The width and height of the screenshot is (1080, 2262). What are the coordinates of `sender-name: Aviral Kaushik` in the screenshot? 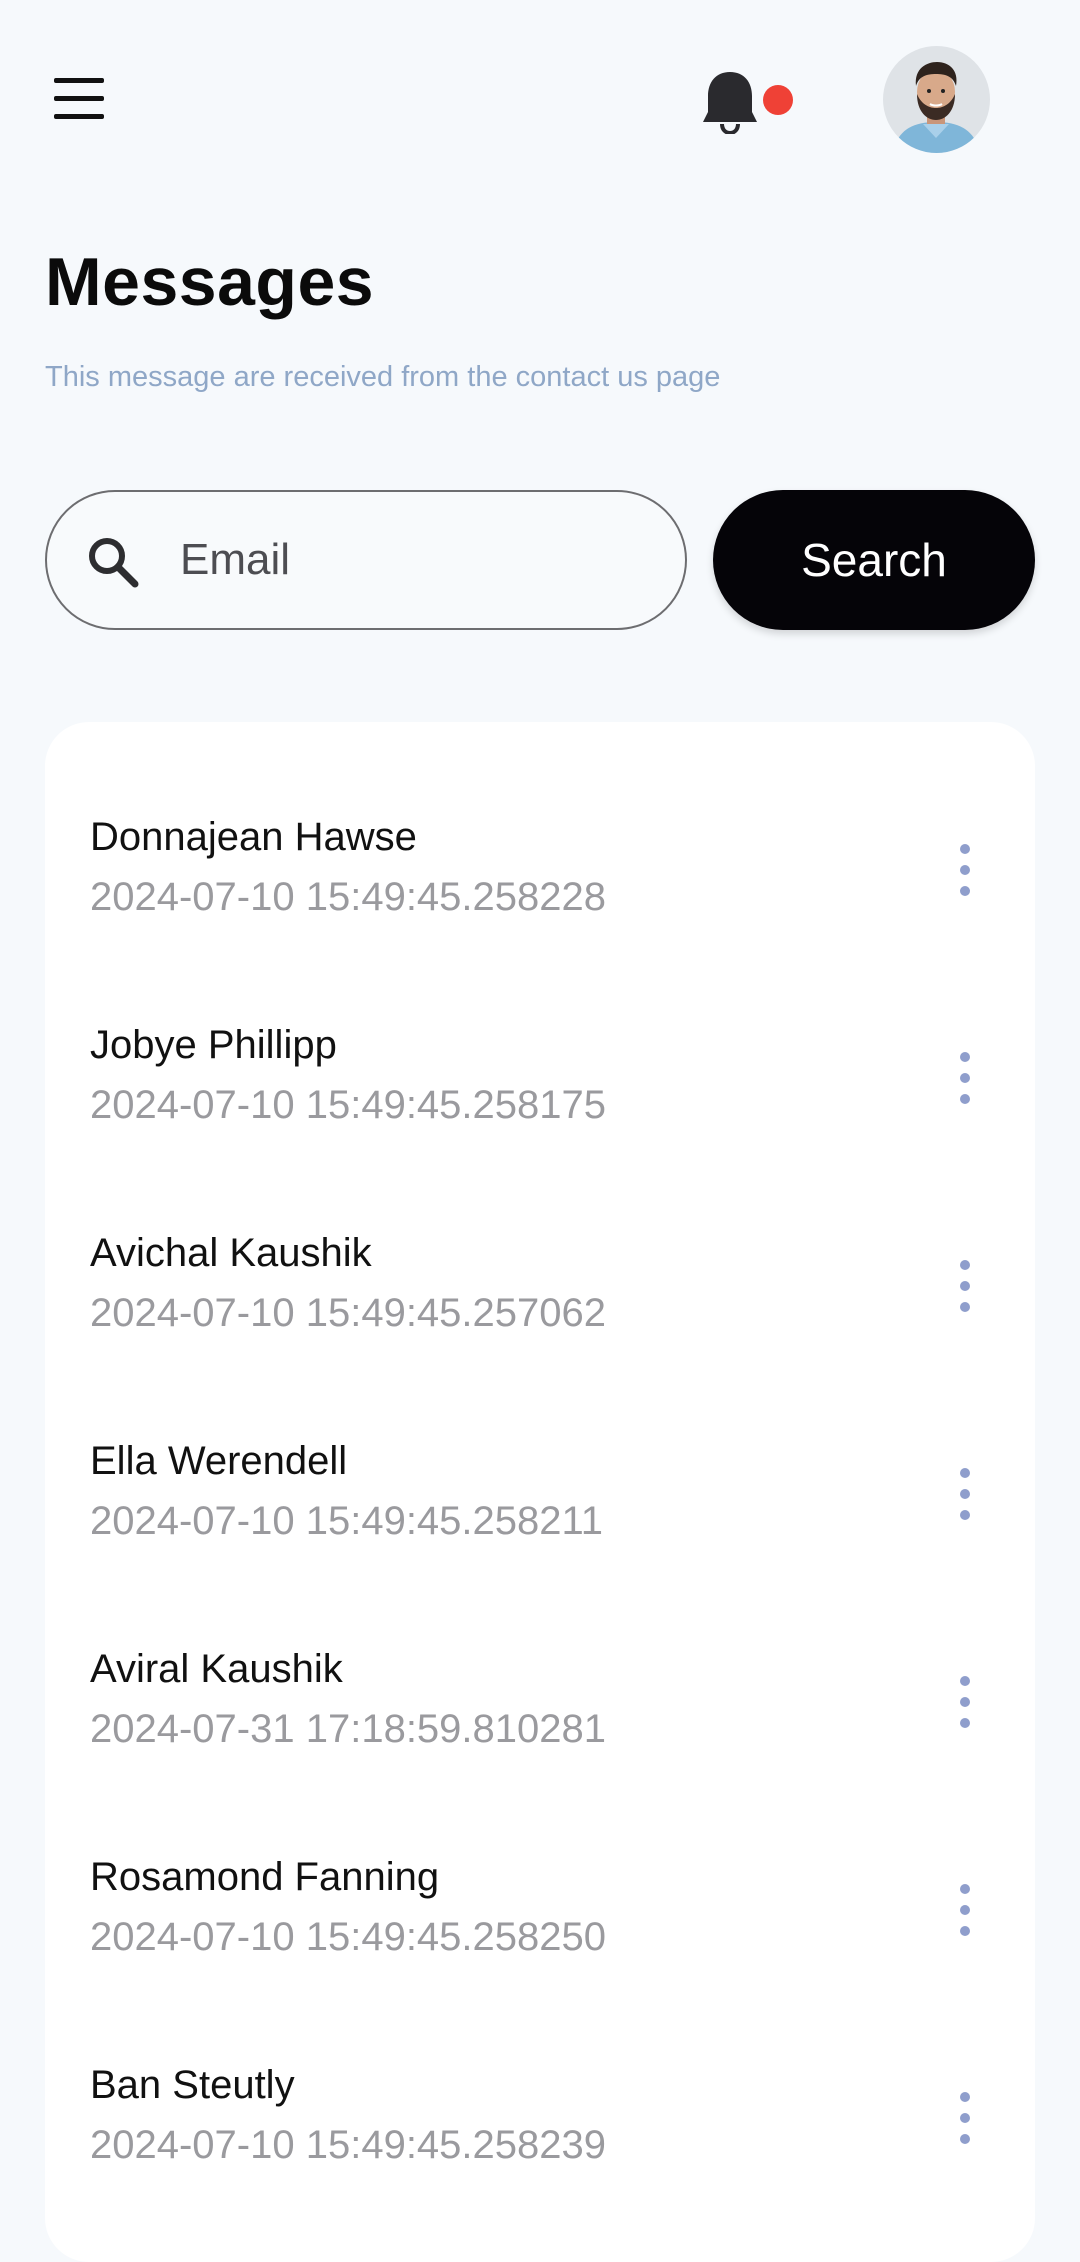 It's located at (216, 1669).